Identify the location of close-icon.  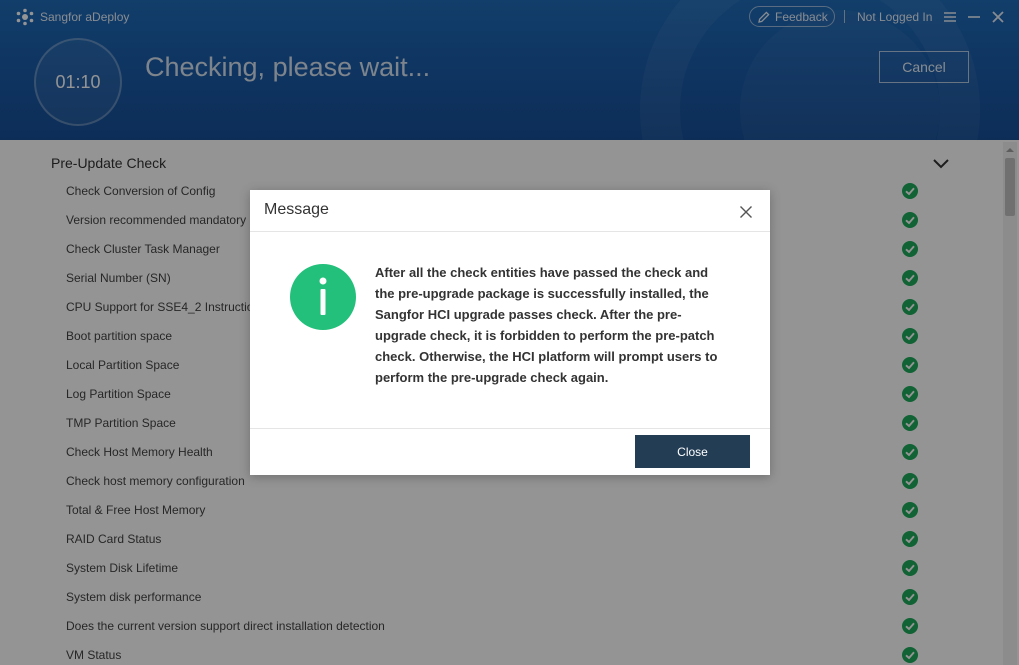
(746, 212).